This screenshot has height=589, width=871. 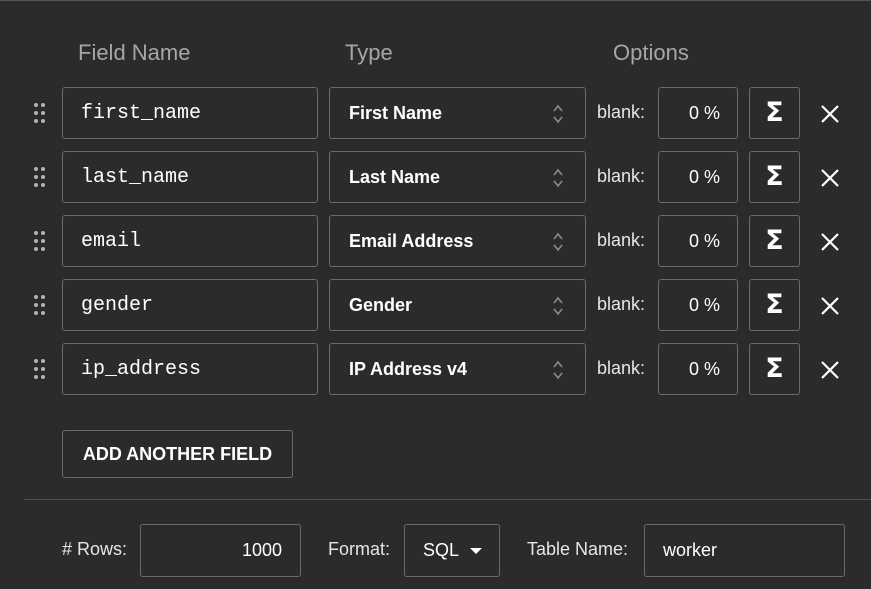 I want to click on field-type-select: First Name, so click(x=457, y=113).